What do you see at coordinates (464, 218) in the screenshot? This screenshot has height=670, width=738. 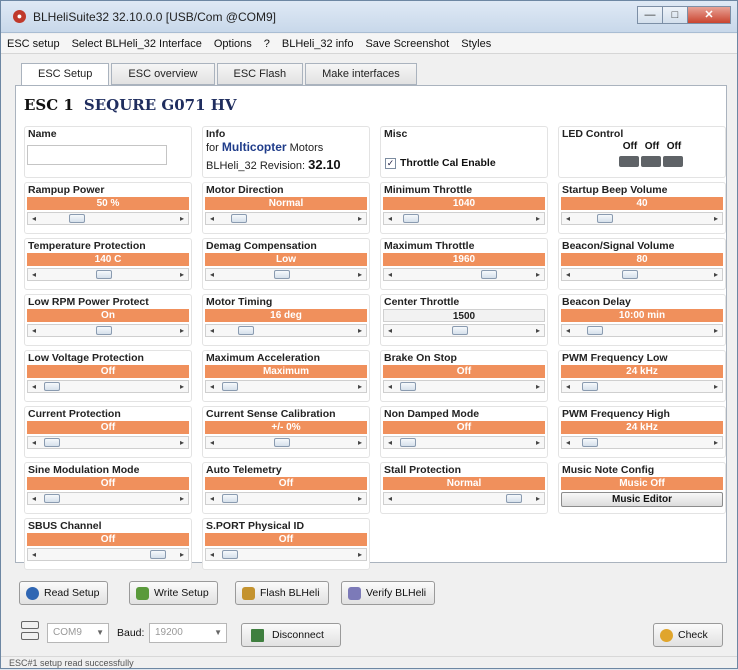 I see `minimum-throttle-slider: ◂ ▸` at bounding box center [464, 218].